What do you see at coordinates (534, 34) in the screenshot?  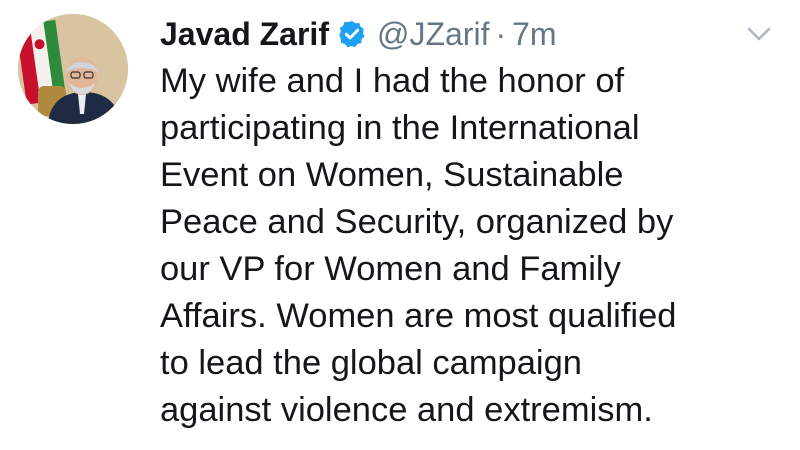 I see `tweet-timestamp: 7m` at bounding box center [534, 34].